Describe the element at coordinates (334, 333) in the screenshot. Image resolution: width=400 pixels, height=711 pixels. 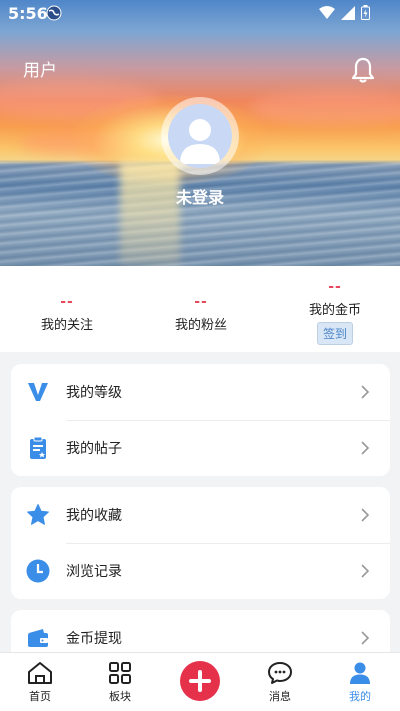
I see `sign-in-button: 签到` at that location.